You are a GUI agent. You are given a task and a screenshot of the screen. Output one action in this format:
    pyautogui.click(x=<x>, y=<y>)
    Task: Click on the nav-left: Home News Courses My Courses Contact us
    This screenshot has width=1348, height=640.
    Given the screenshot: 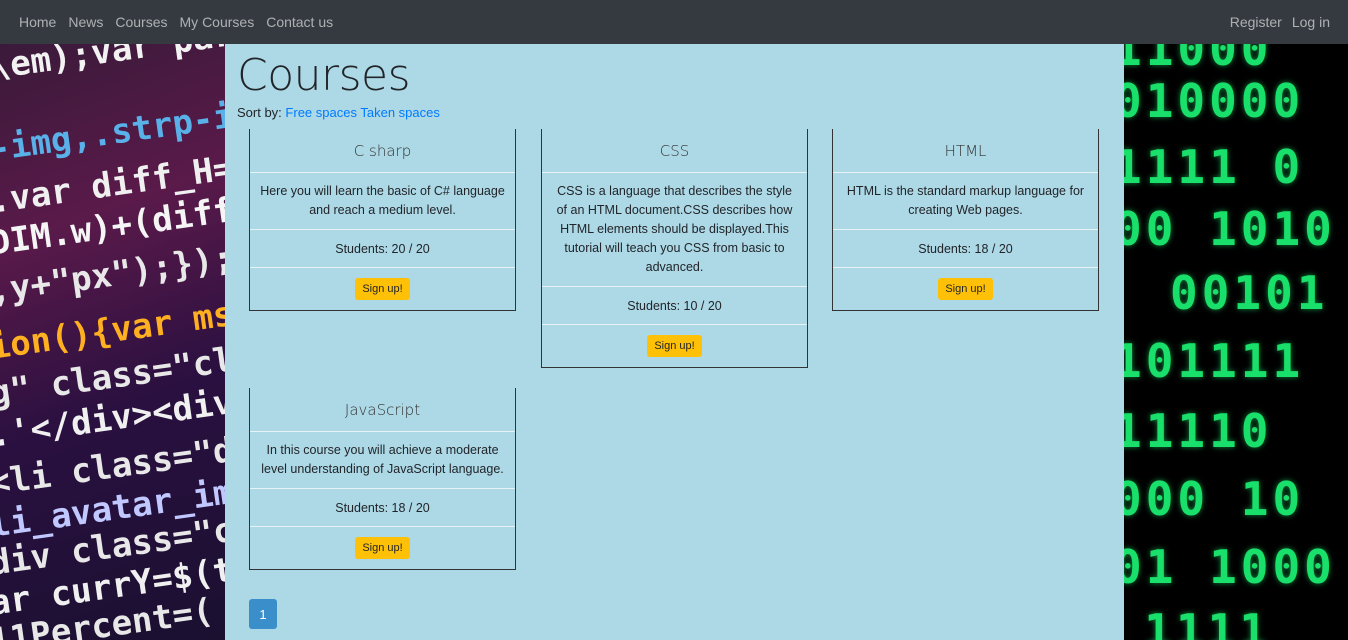 What is the action you would take?
    pyautogui.click(x=179, y=22)
    